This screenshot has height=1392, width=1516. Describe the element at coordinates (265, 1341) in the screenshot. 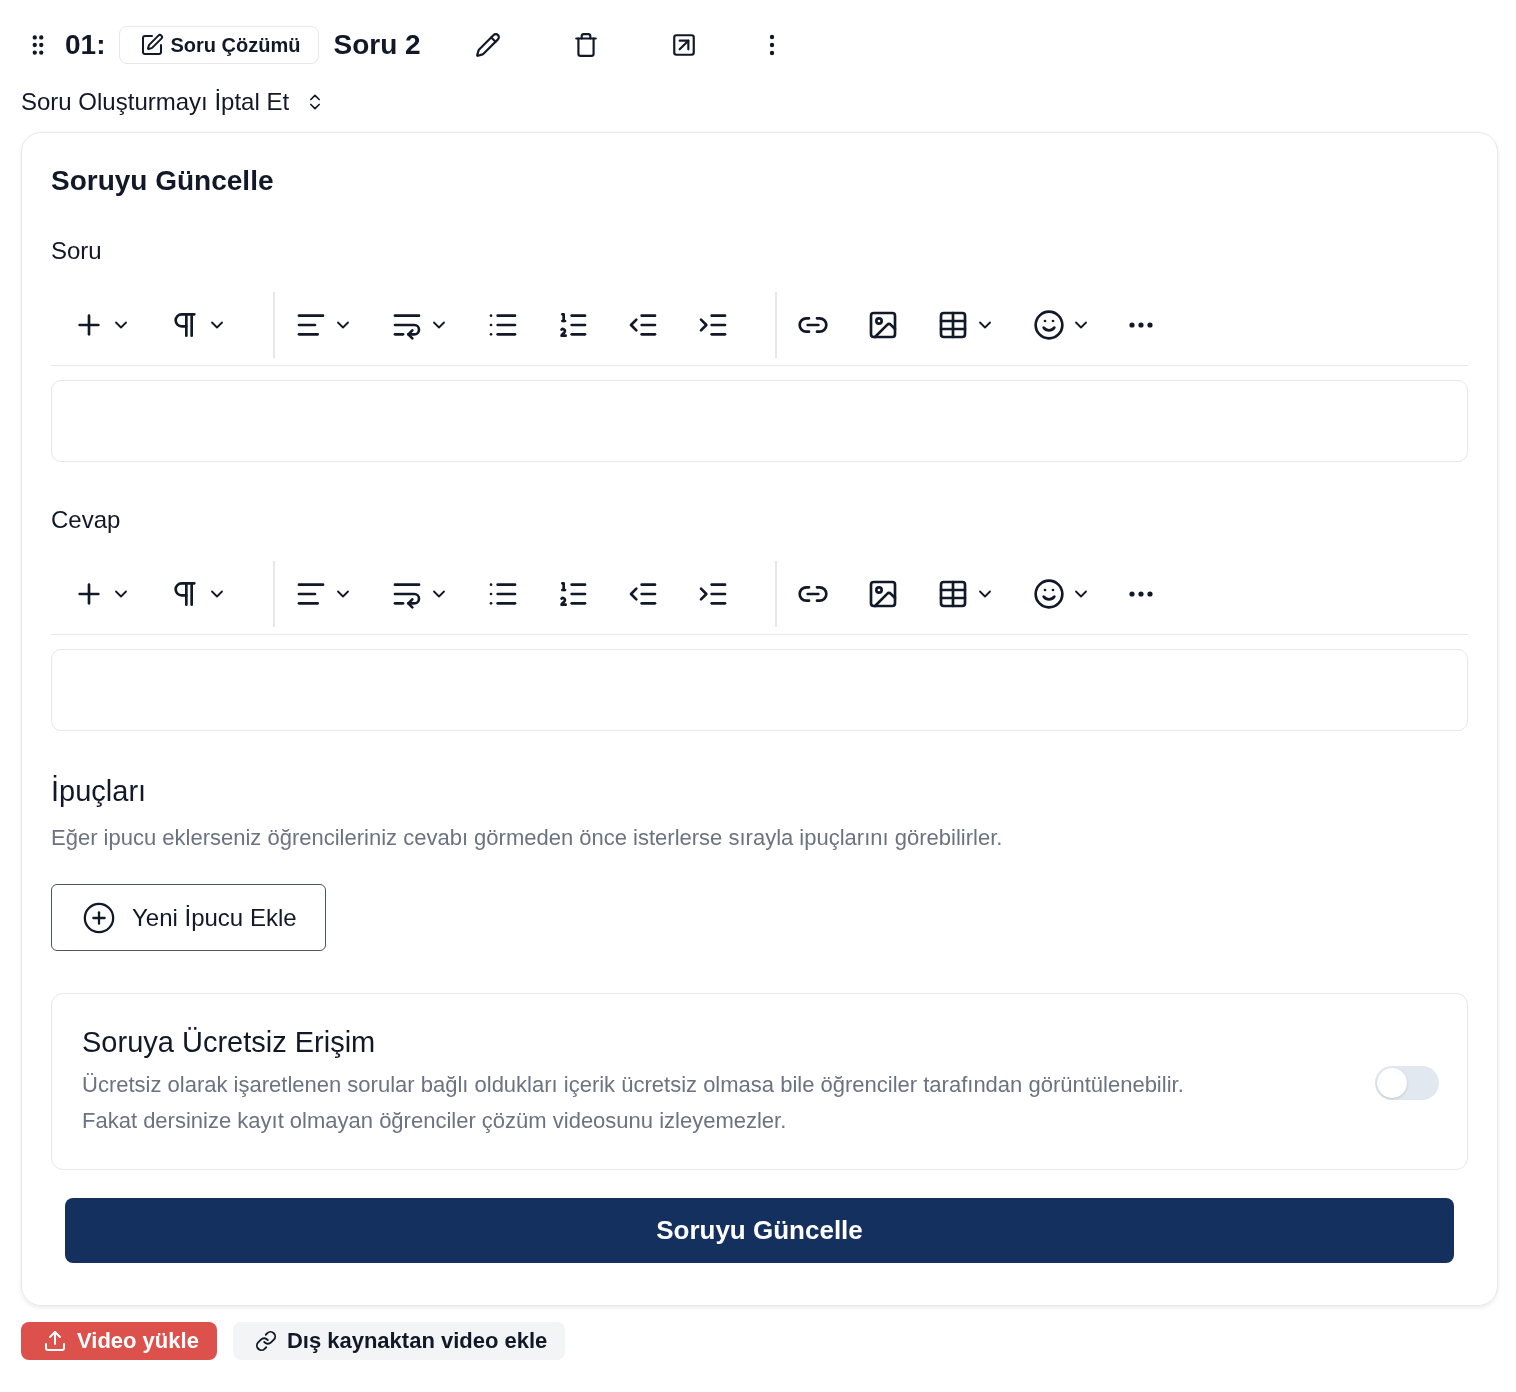

I see `link-icon` at that location.